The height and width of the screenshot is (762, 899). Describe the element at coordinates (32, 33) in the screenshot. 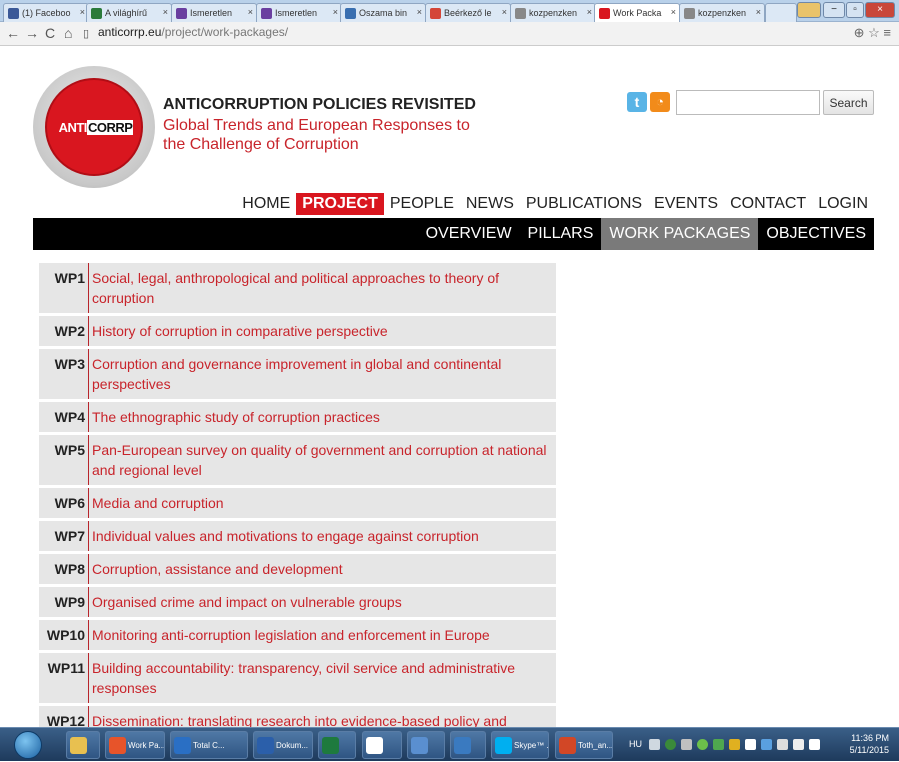

I see `forward-icon: →` at that location.